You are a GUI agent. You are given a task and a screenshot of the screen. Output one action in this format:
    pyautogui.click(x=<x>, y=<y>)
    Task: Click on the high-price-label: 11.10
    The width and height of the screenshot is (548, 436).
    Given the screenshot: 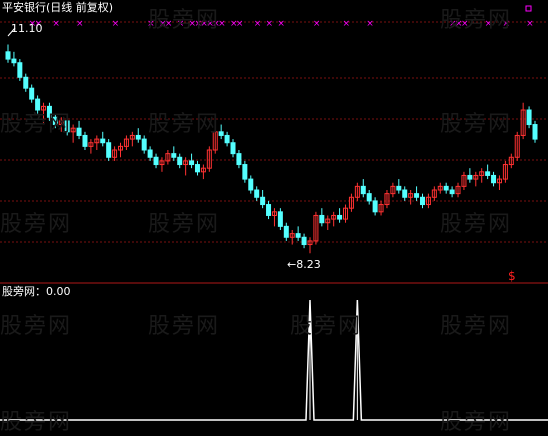 What is the action you would take?
    pyautogui.click(x=23, y=29)
    